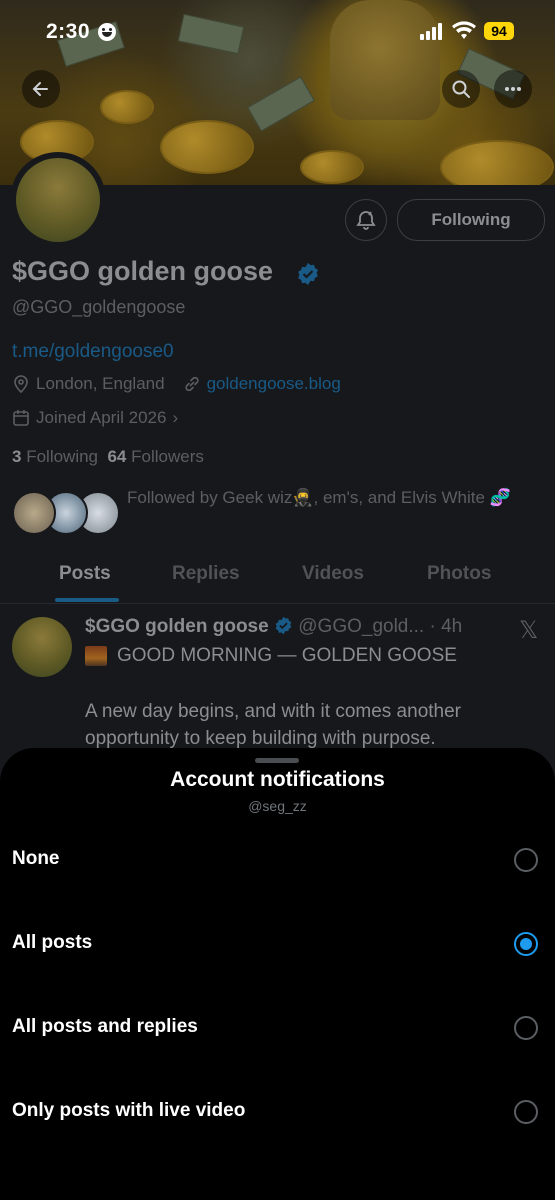 Image resolution: width=555 pixels, height=1200 pixels. Describe the element at coordinates (85, 574) in the screenshot. I see `tab-posts: Posts` at that location.